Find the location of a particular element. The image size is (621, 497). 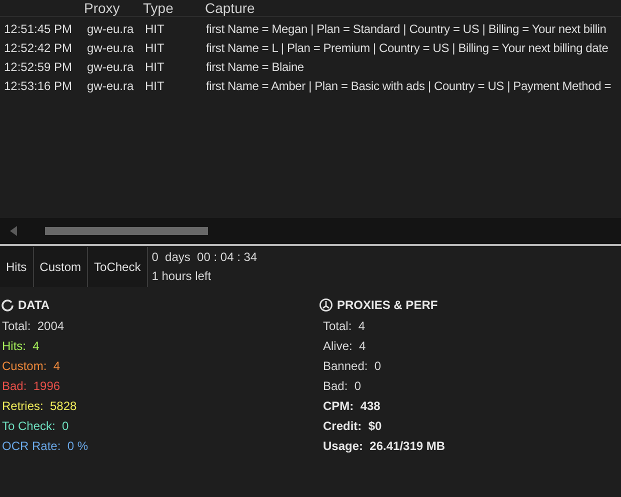

time-cell-text: 12:51:45 PM is located at coordinates (38, 29).